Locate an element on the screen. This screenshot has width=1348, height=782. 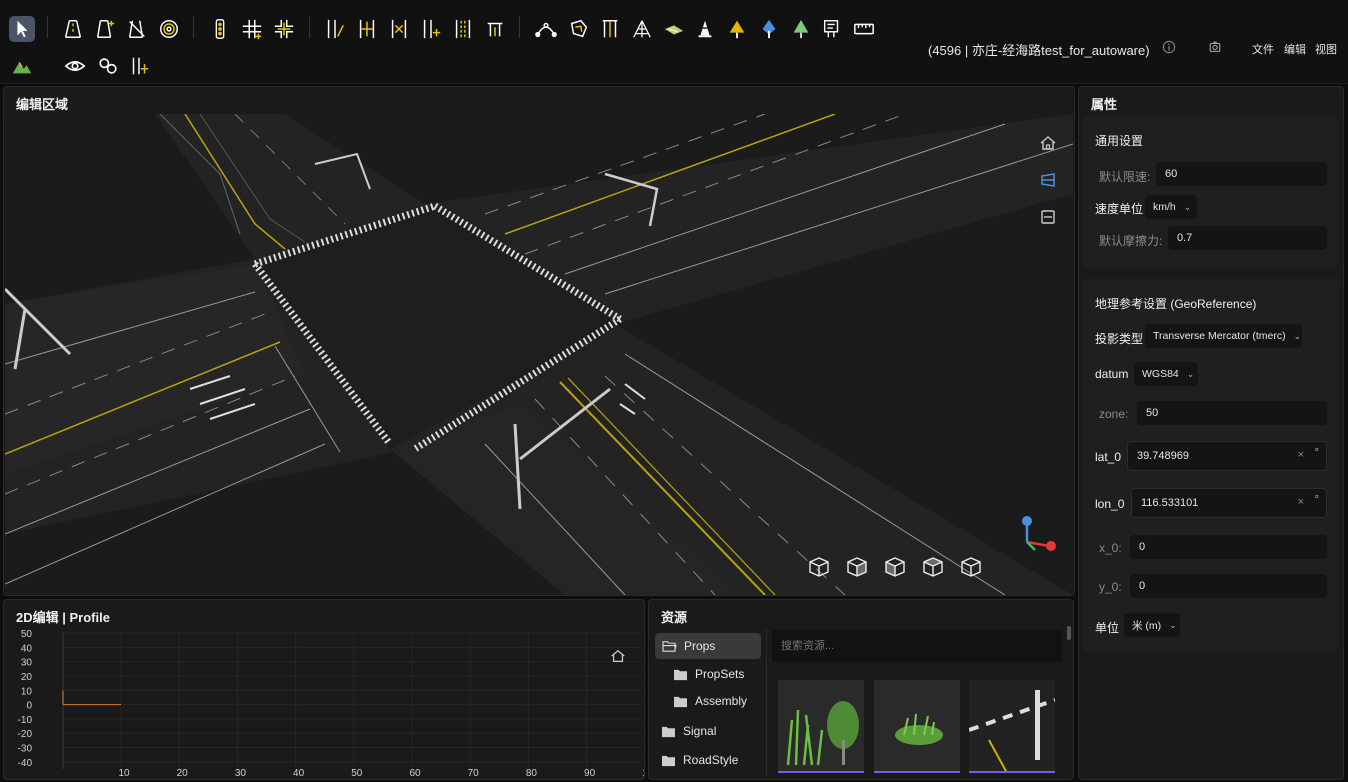
projection-select: Transverse Mercator (tmerc) ⌄ is located at coordinates (1223, 336).